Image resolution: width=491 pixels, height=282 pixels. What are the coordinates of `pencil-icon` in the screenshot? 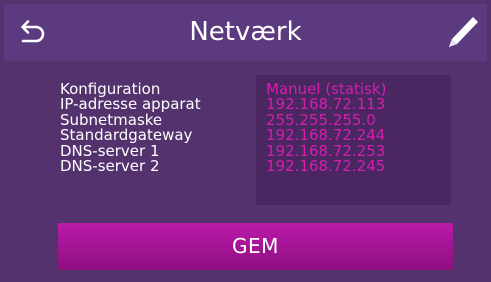 It's located at (463, 32).